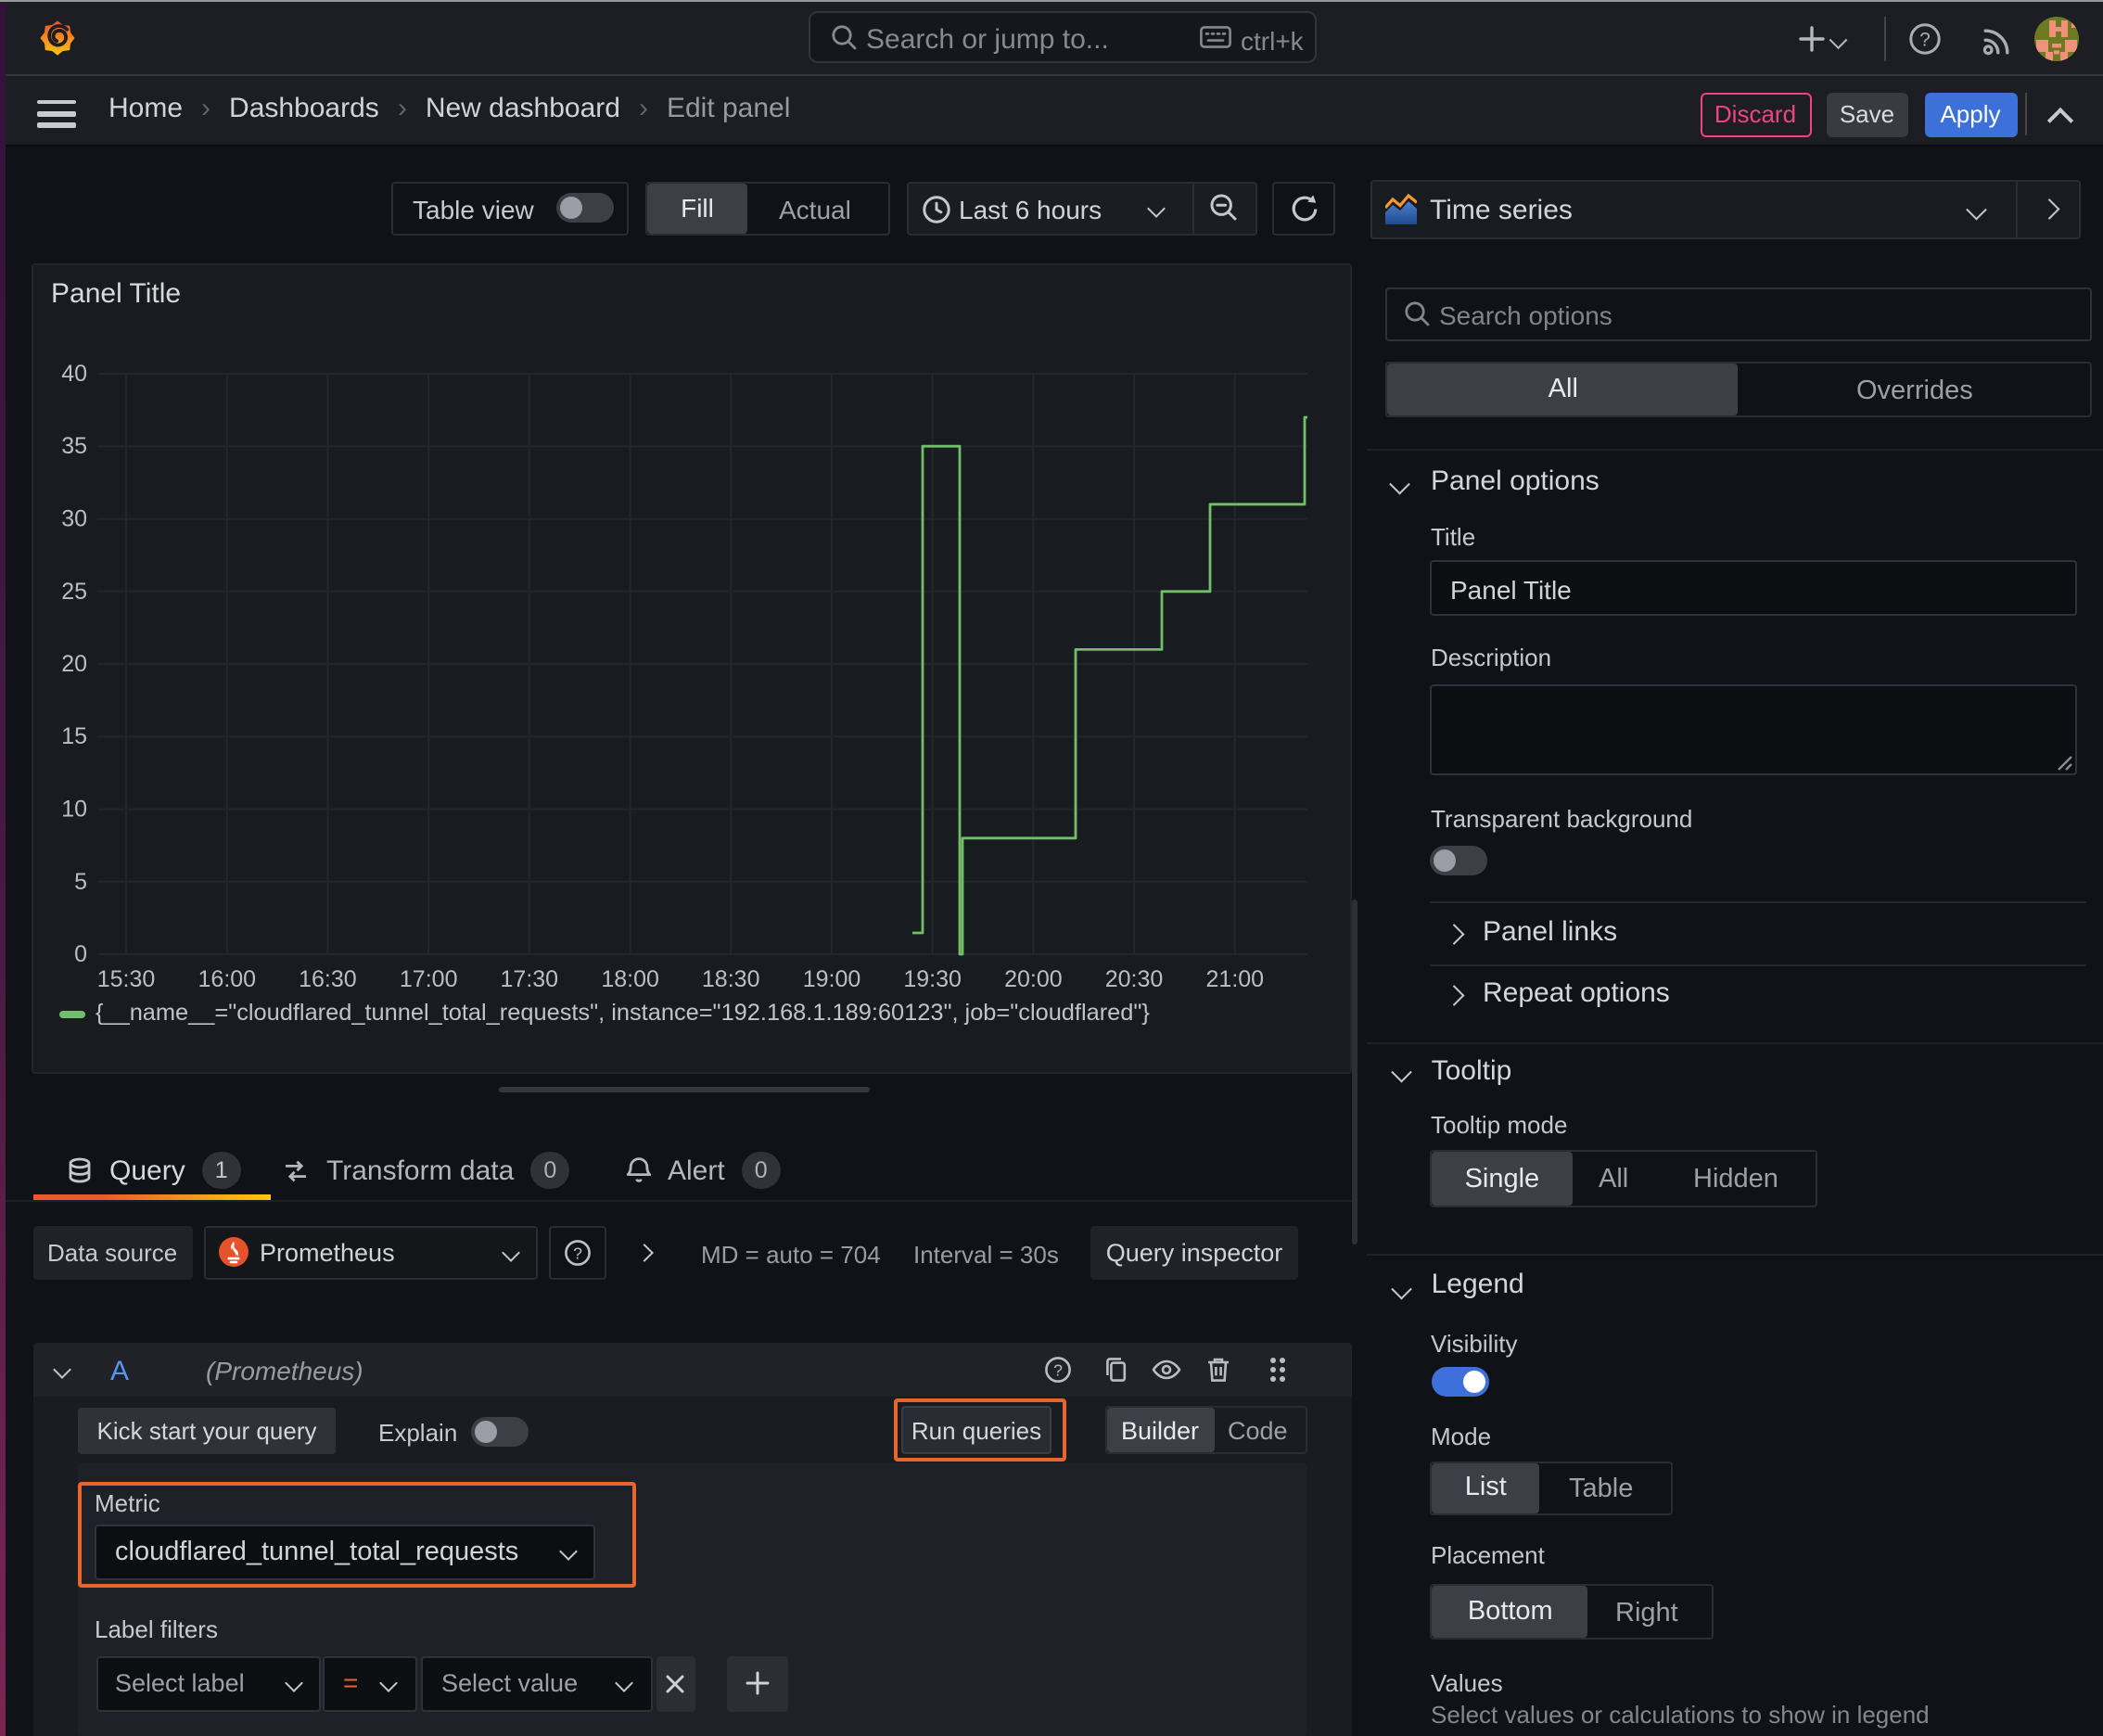  What do you see at coordinates (73, 735) in the screenshot?
I see `svg-text: 15` at bounding box center [73, 735].